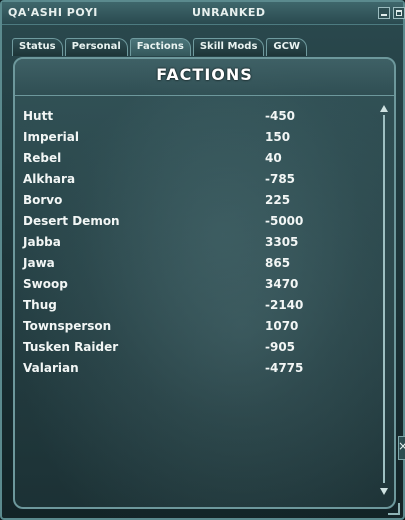  Describe the element at coordinates (193, 306) in the screenshot. I see `faction-row: Thug -2140` at that location.